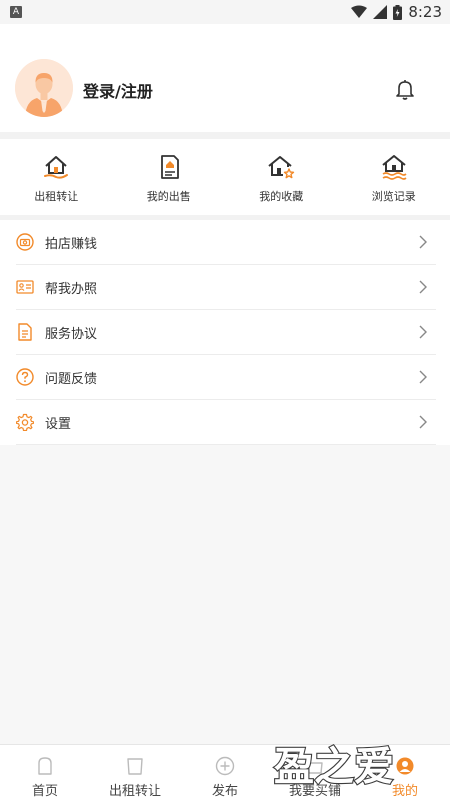  I want to click on camera-circle-icon, so click(25, 242).